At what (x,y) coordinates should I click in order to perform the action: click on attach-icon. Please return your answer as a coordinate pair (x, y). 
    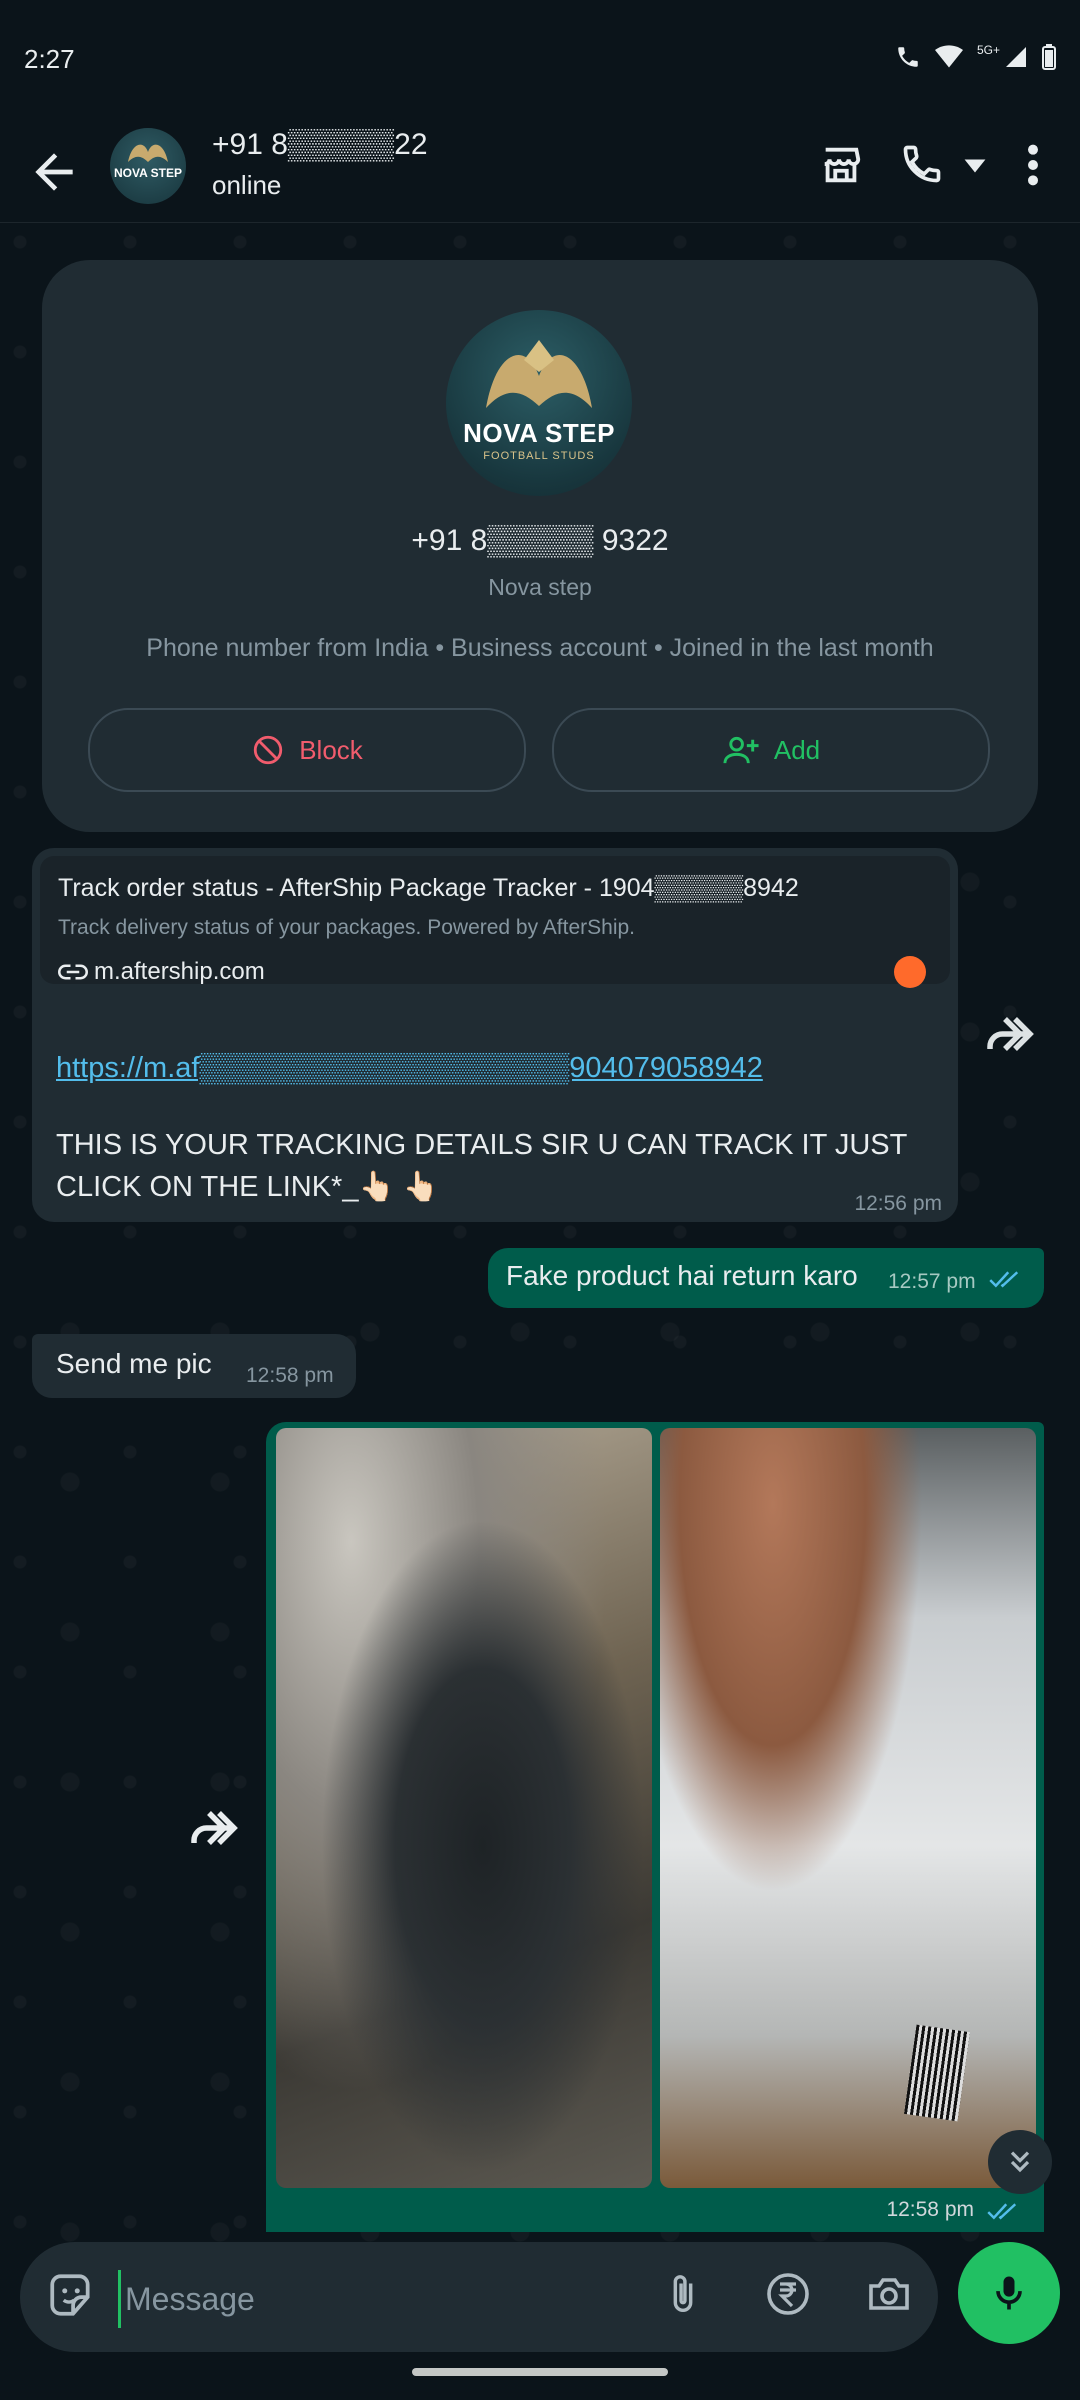
    Looking at the image, I should click on (683, 2295).